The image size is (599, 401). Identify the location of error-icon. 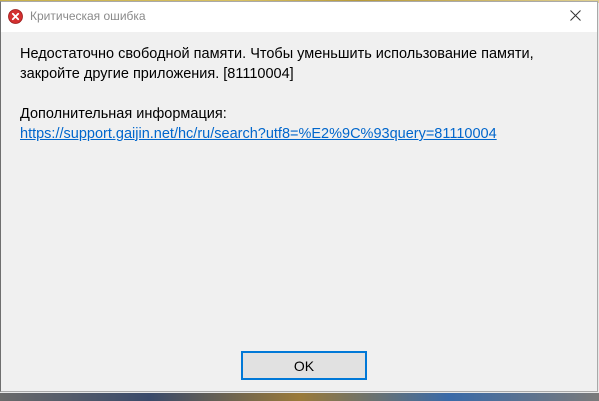
(15, 16).